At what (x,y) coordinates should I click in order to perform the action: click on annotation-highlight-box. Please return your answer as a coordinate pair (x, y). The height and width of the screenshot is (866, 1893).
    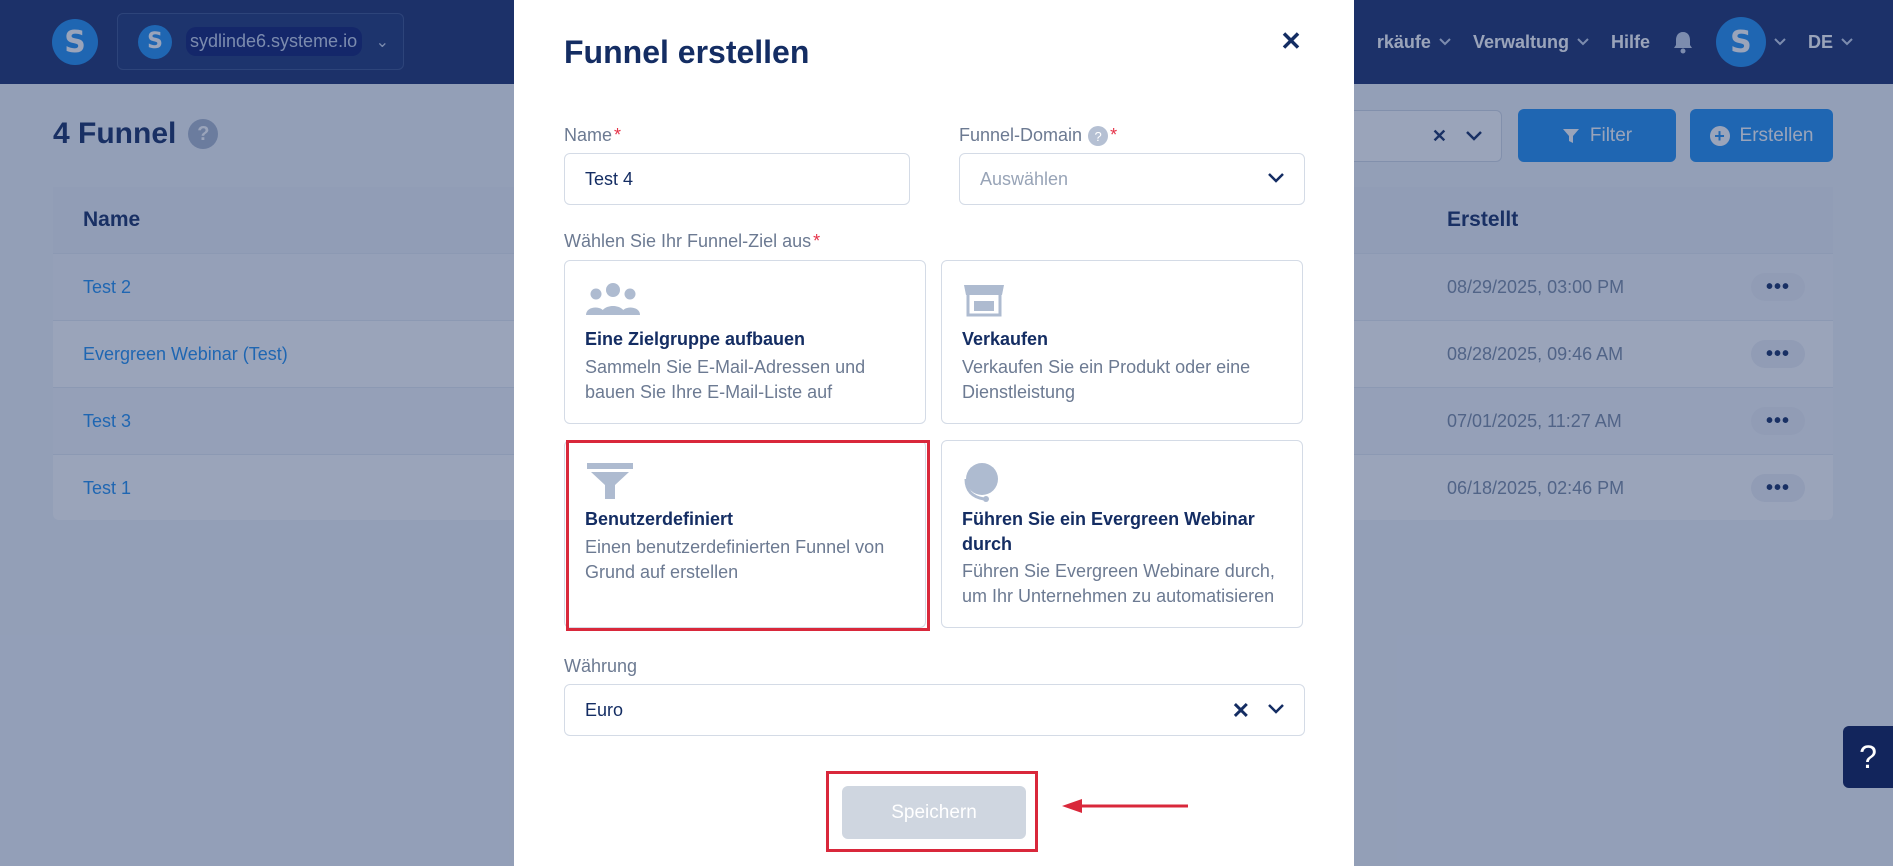
    Looking at the image, I should click on (748, 535).